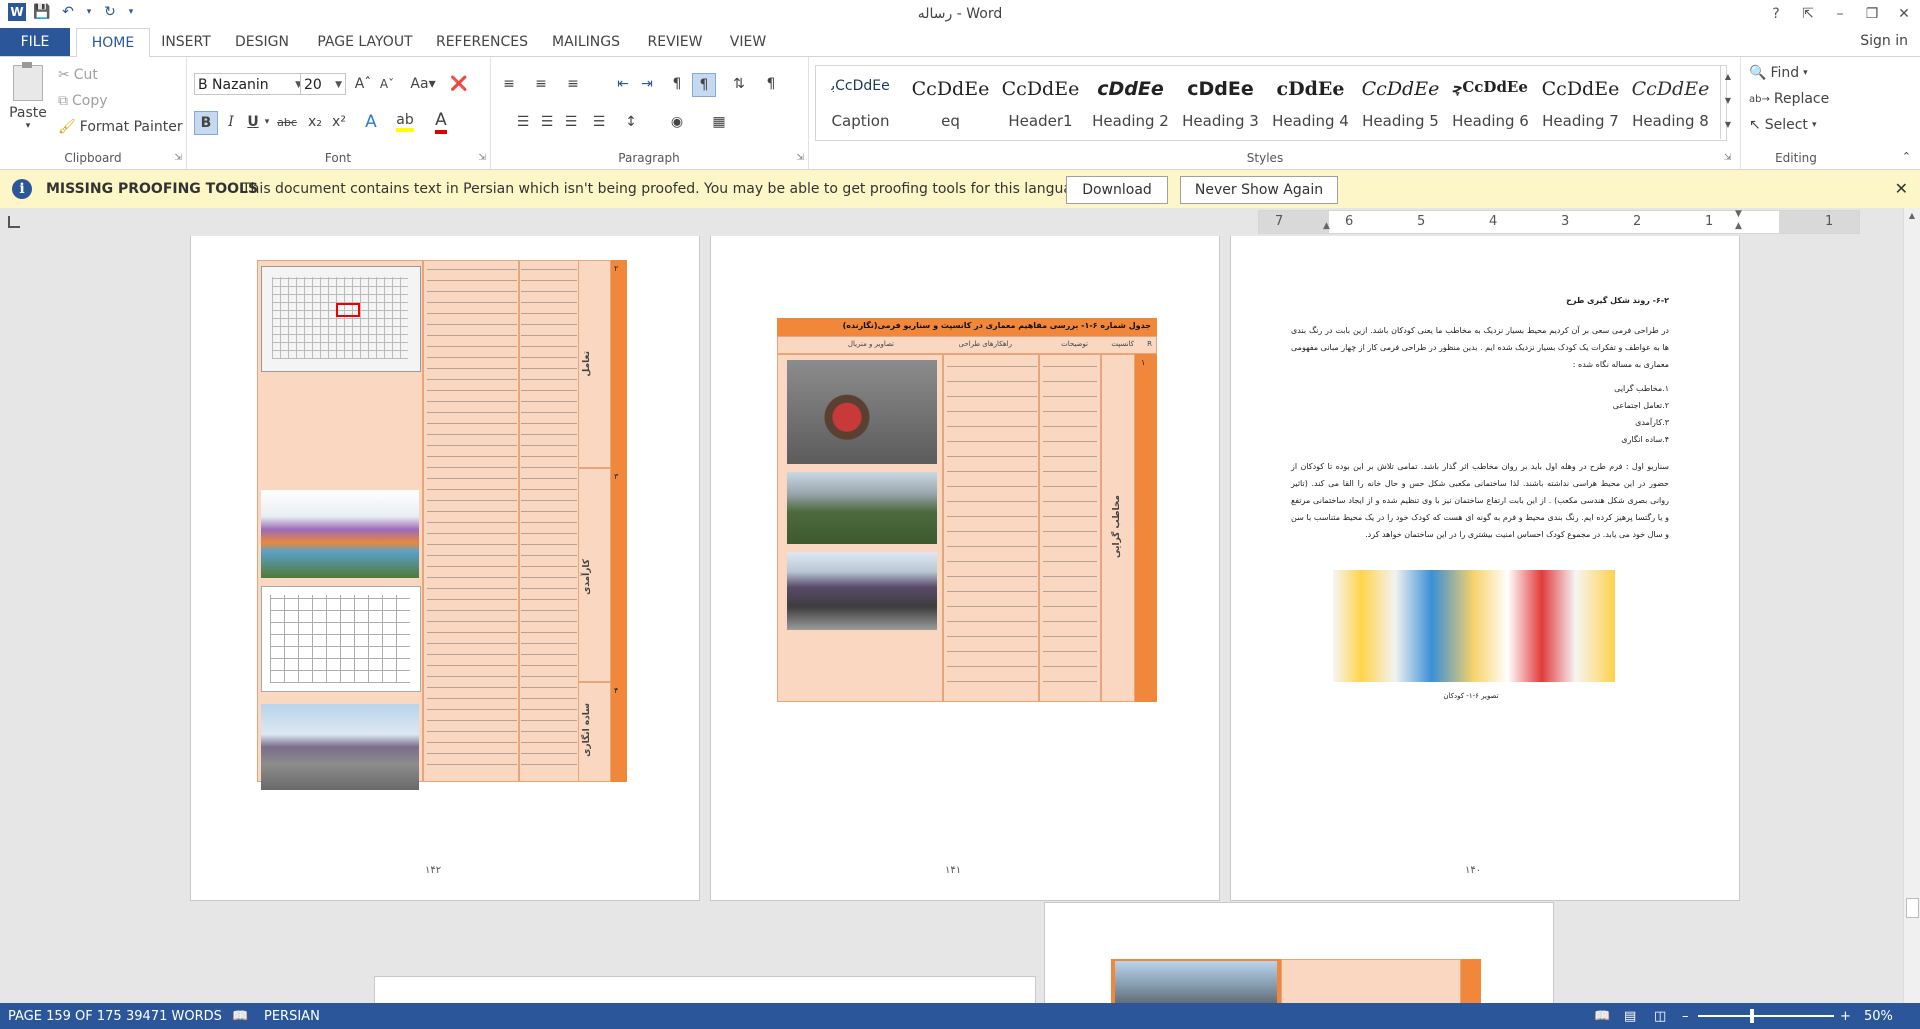  I want to click on multilevel-list-icon: ≡, so click(573, 84).